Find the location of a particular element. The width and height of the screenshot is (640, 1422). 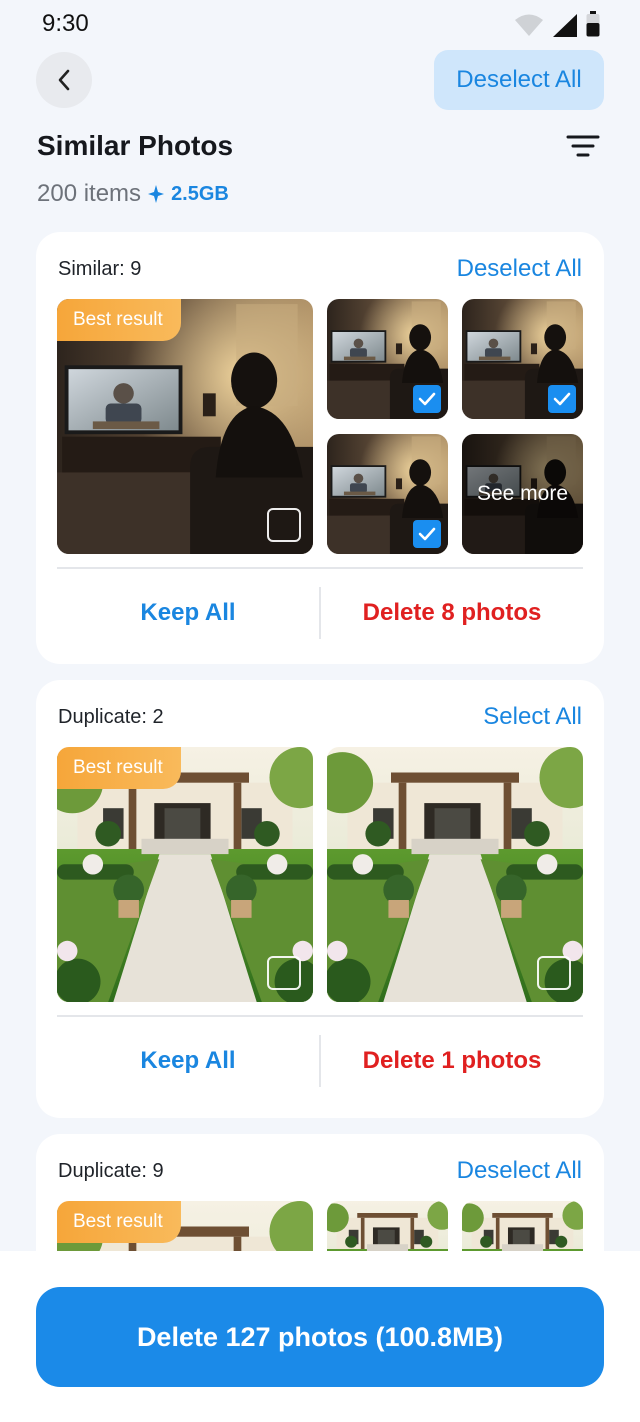

group-label: Similar: 9 is located at coordinates (100, 268).